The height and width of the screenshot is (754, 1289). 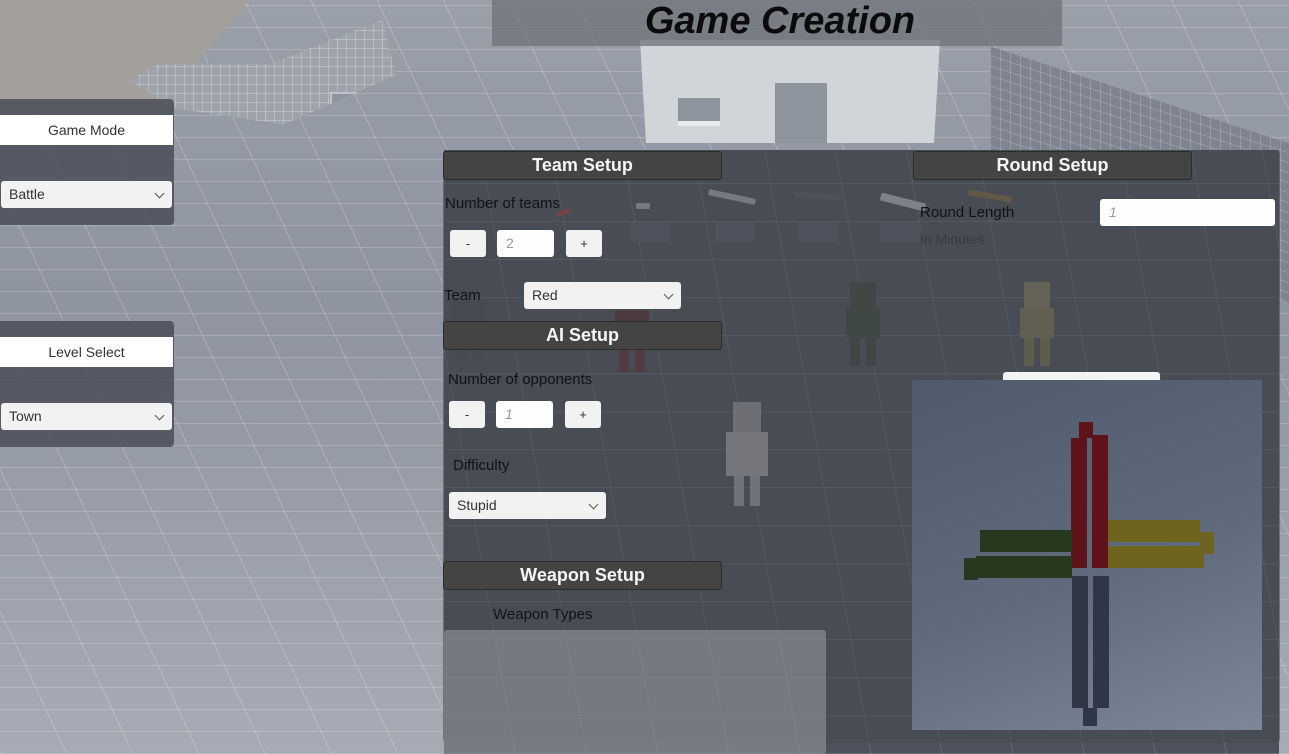 I want to click on weapon-types-label: Weapon Types, so click(x=543, y=614).